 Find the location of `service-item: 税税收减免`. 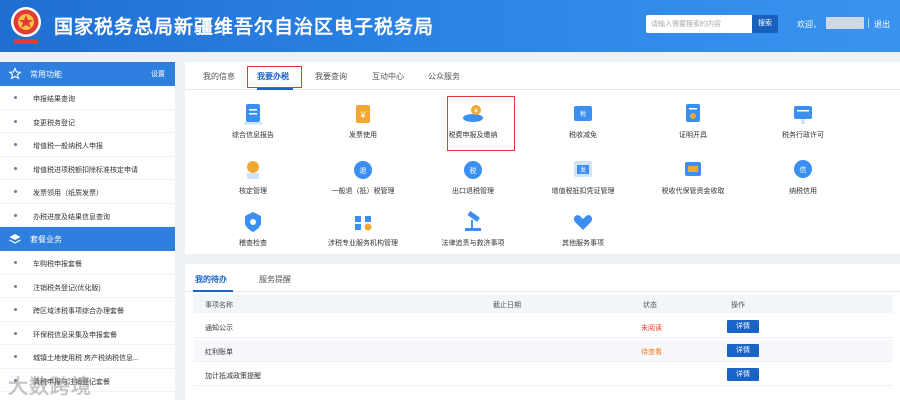

service-item: 税税收减免 is located at coordinates (583, 121).